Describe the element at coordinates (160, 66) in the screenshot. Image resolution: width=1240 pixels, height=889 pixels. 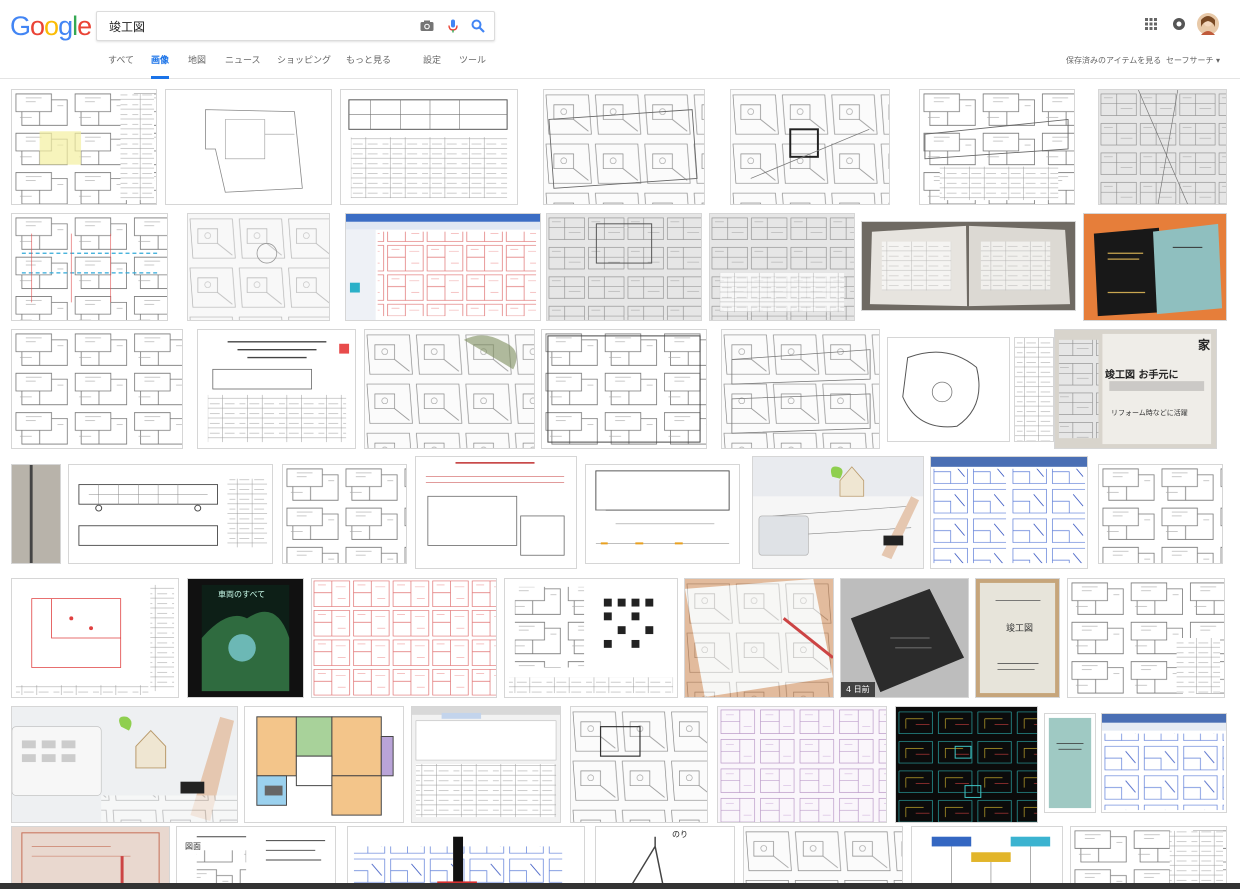
I see `tab-images: 画像` at that location.